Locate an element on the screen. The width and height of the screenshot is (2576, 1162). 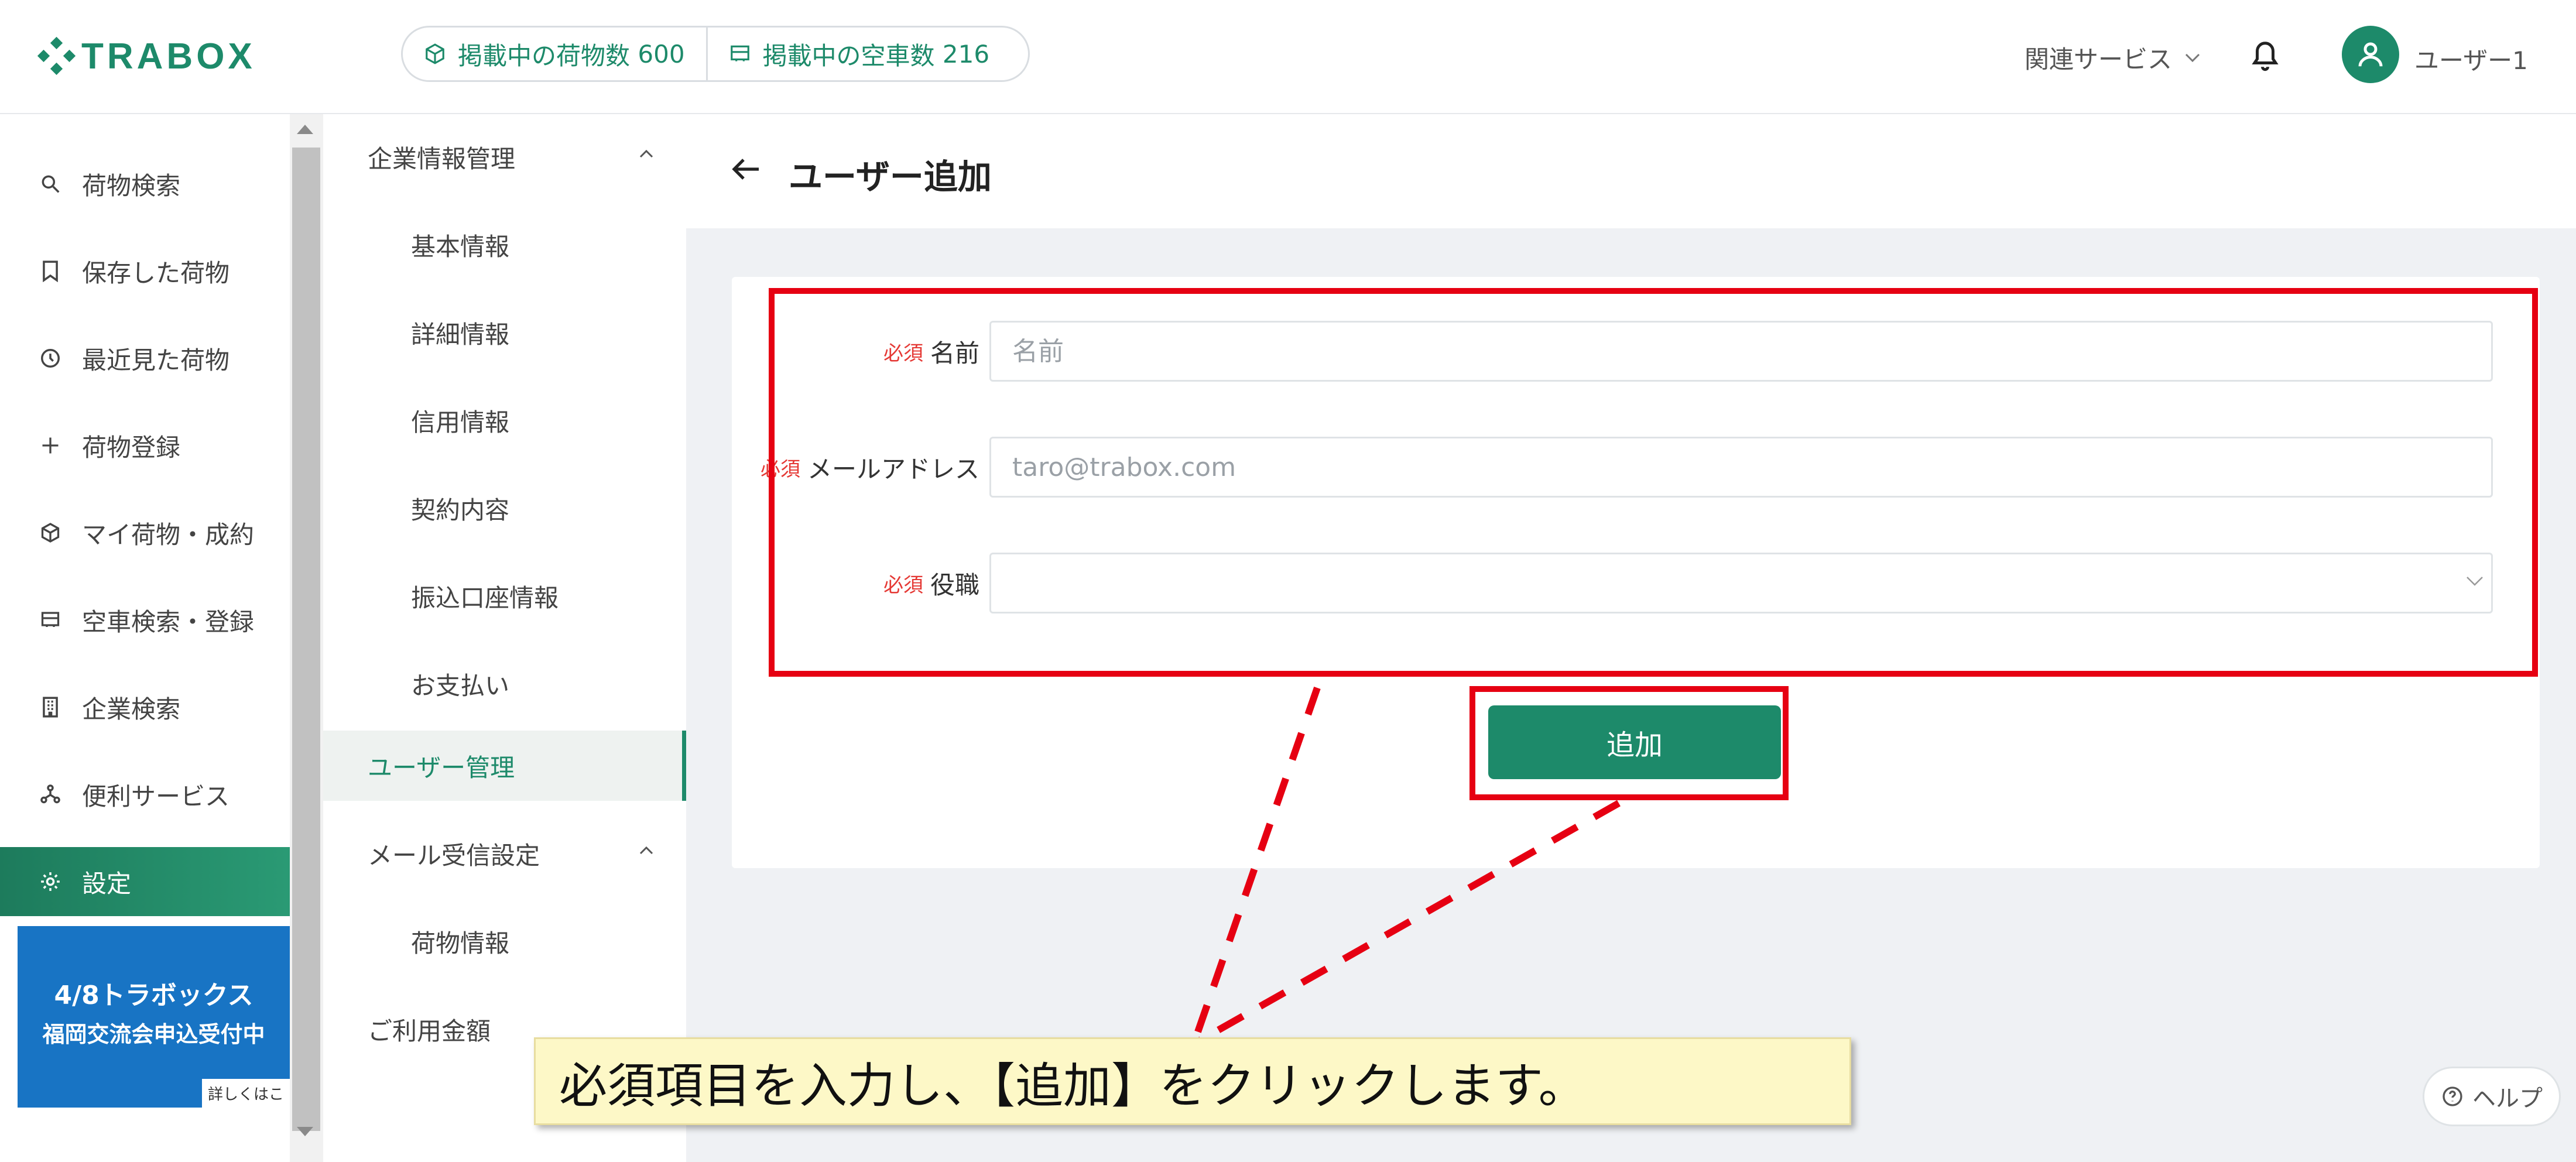
subnav-payment: お支払い is located at coordinates (504, 684).